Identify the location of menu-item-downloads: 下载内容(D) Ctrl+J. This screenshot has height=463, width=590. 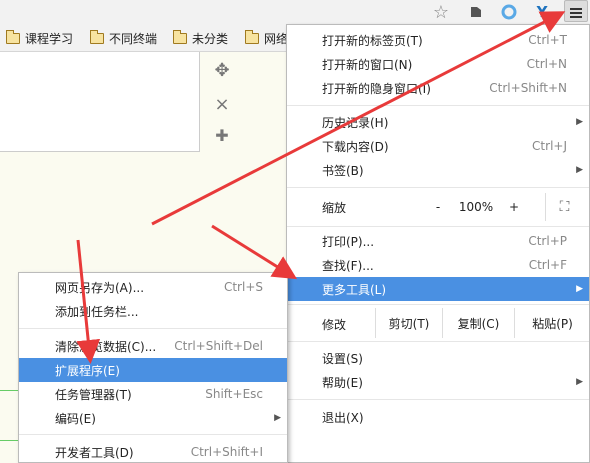
(438, 146).